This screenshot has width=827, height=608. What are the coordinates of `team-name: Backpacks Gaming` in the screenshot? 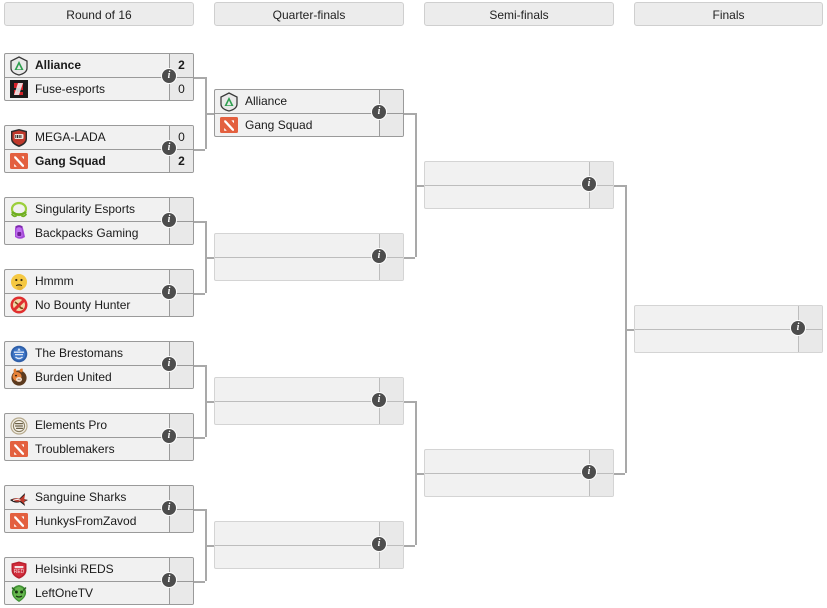 It's located at (87, 232).